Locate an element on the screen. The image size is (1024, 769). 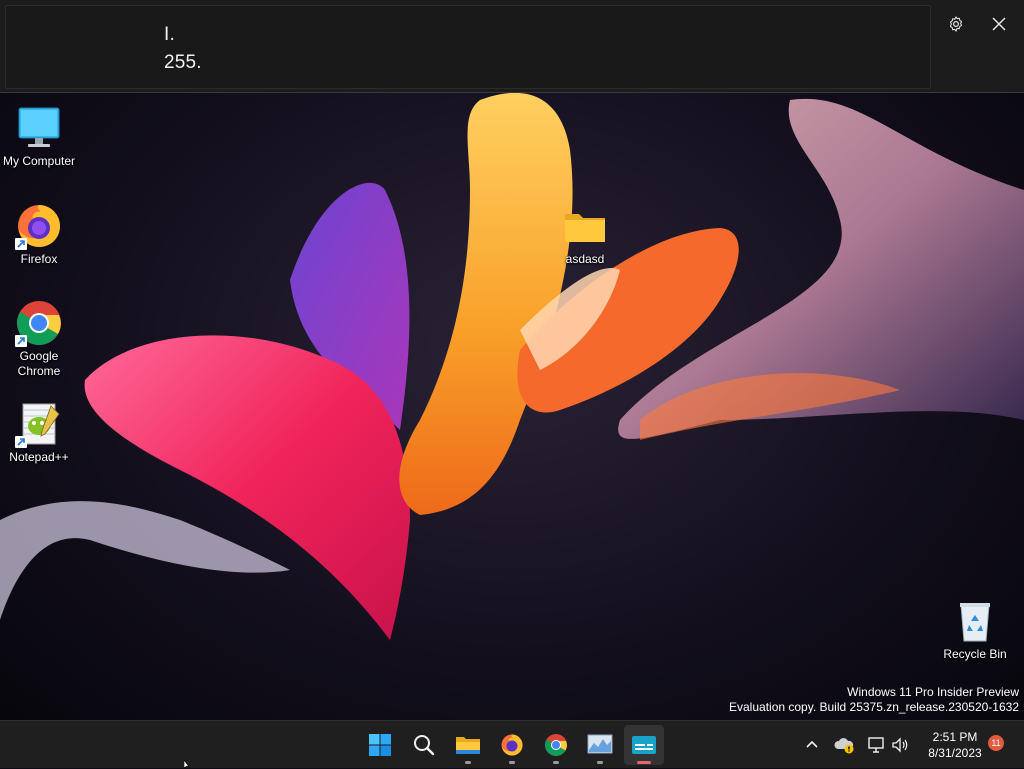
desktop-icon-notepadpp: Notepad++ is located at coordinates (39, 432).